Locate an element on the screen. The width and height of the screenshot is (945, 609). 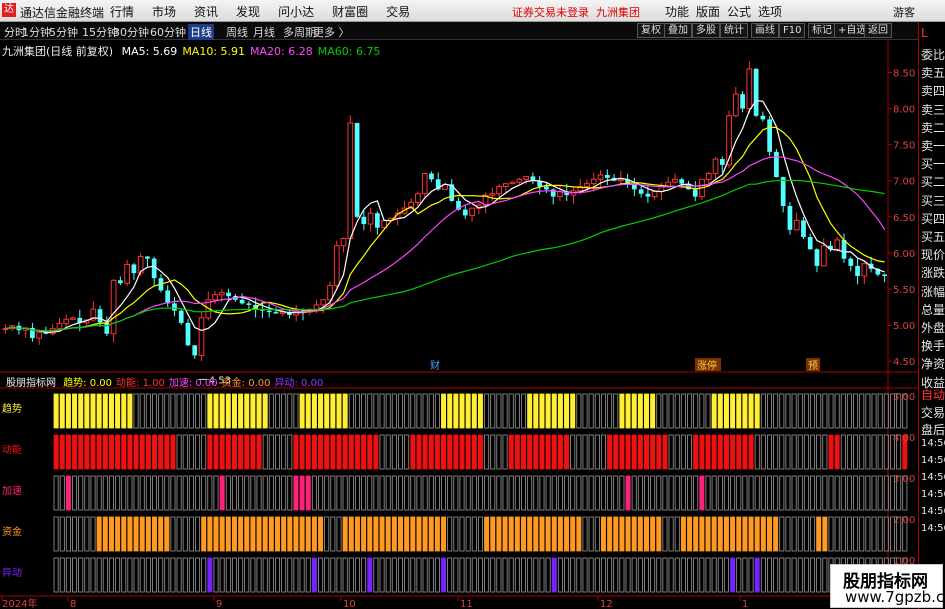
period-tab-6: 日线 is located at coordinates (201, 32).